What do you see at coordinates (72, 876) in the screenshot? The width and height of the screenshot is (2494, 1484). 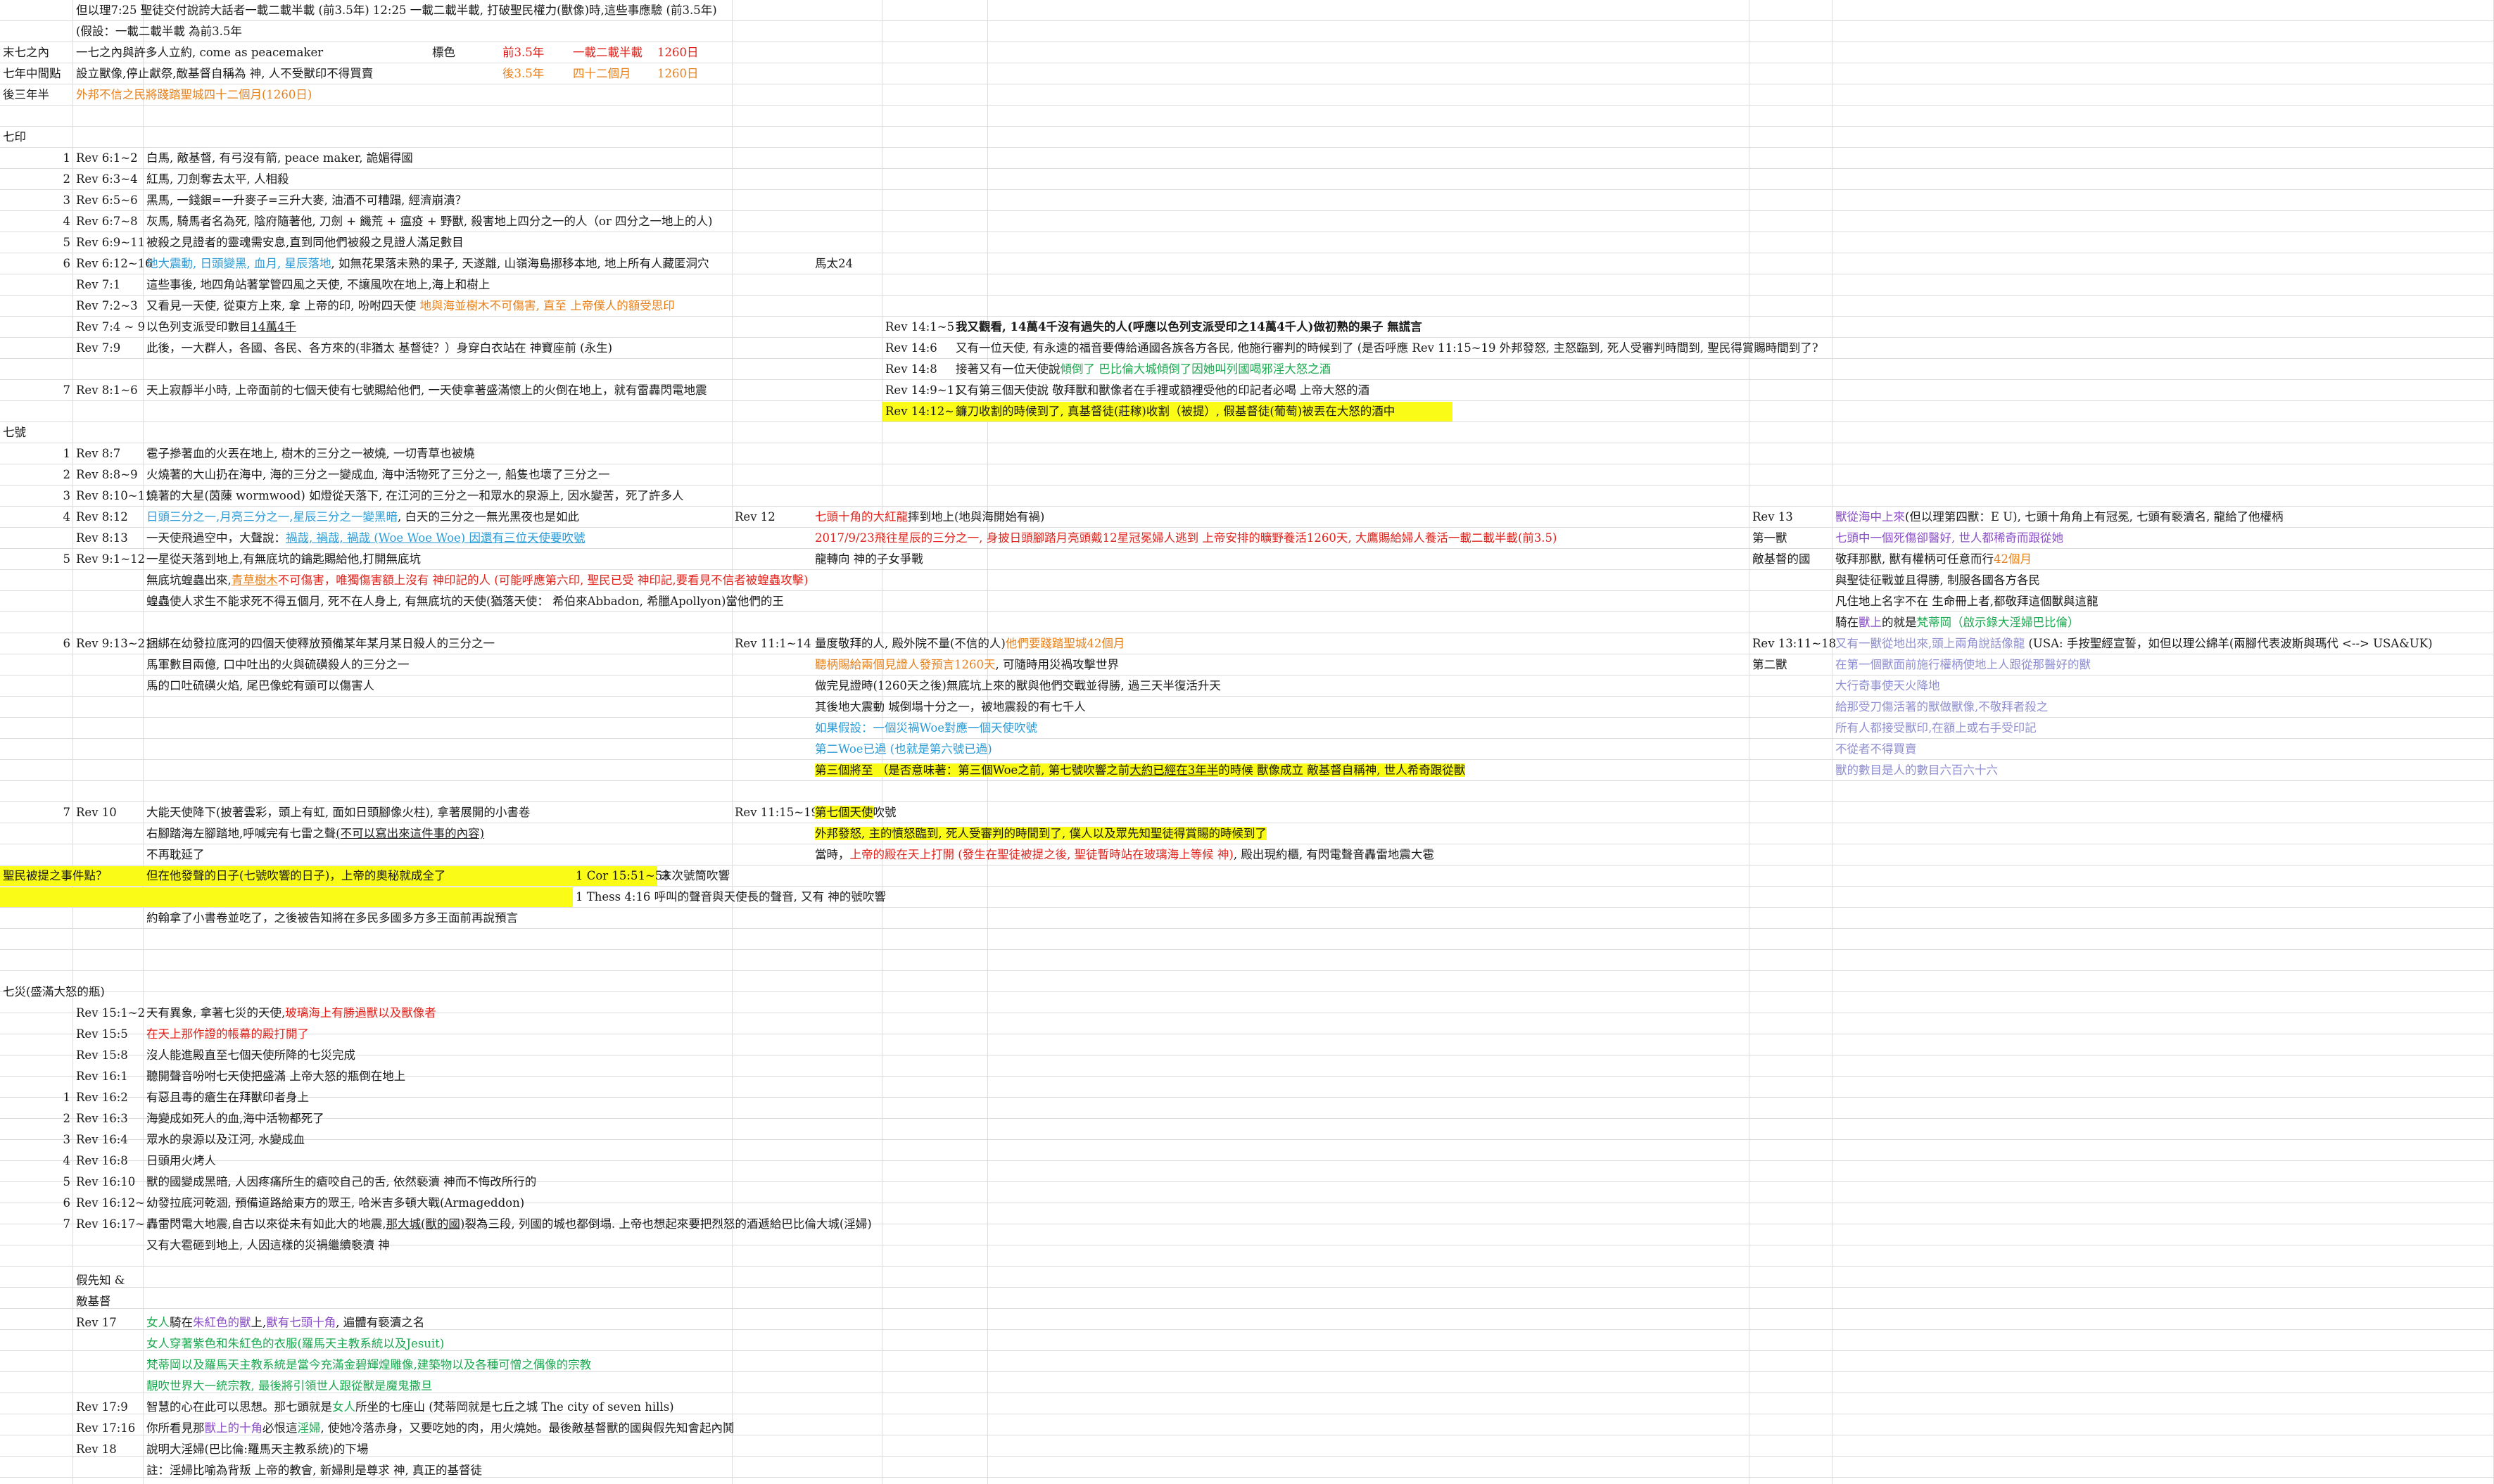 I see `rapture-label: 聖民被提之事件點？` at bounding box center [72, 876].